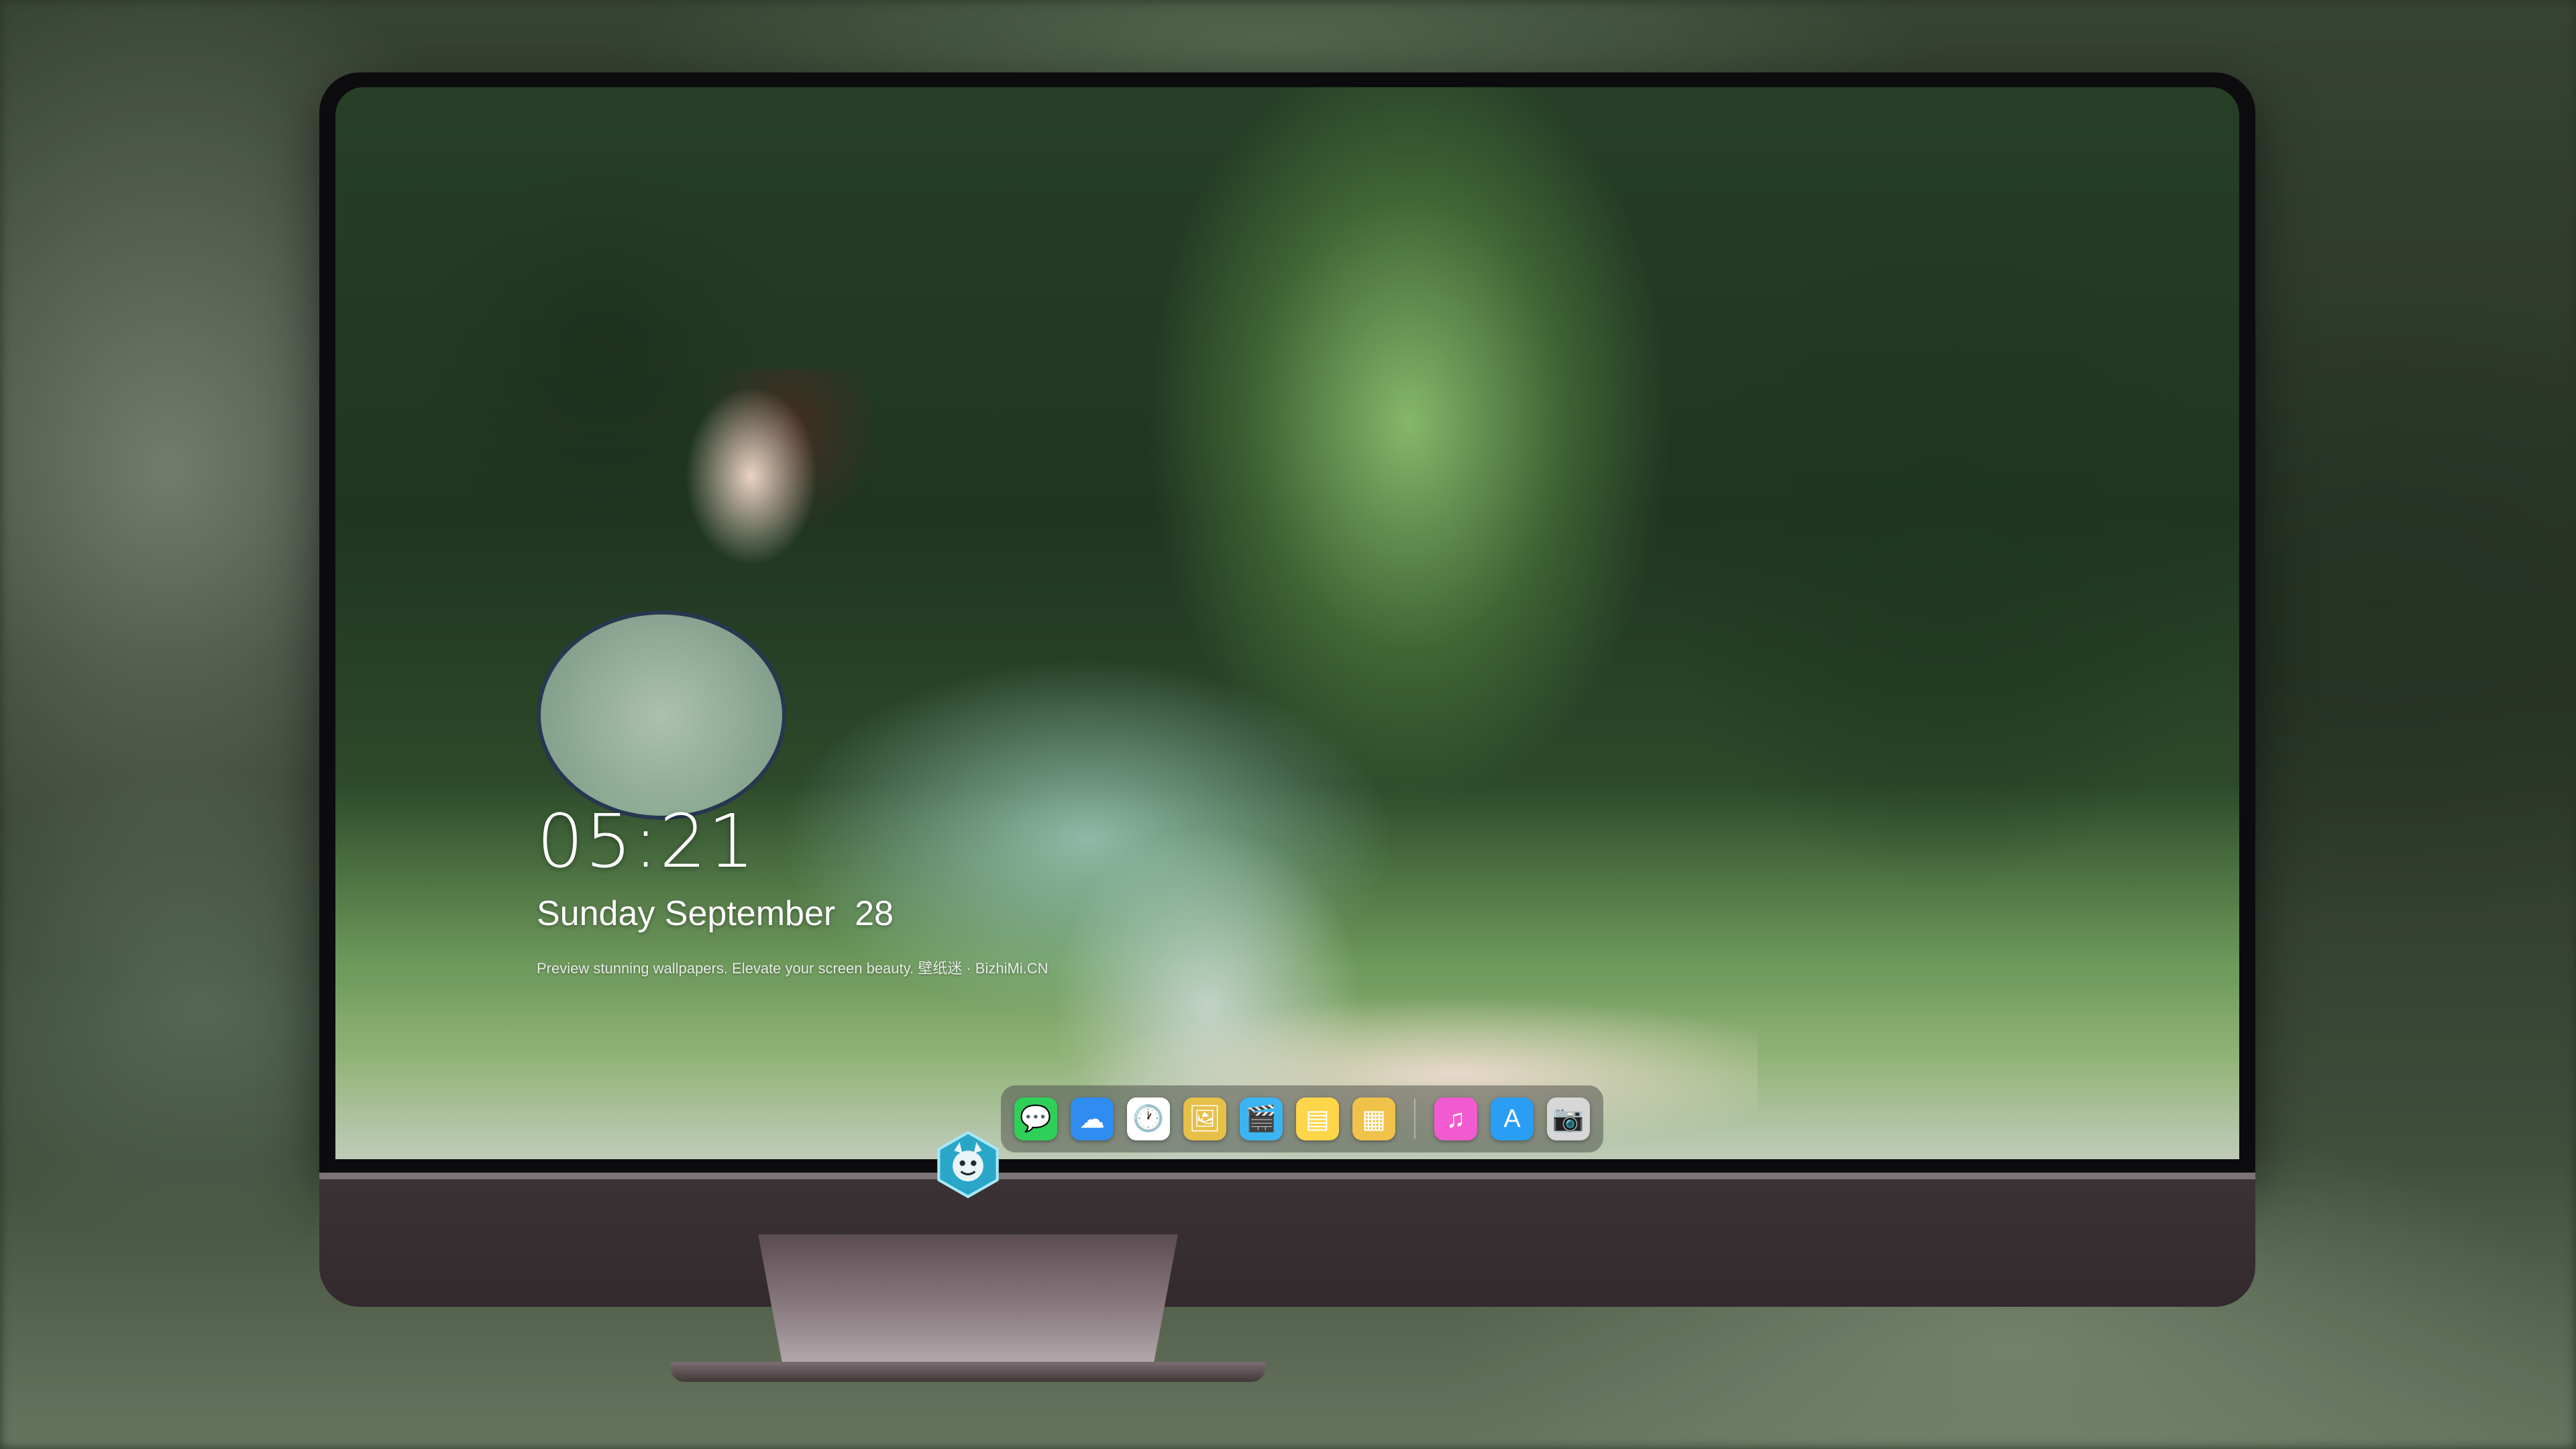 The width and height of the screenshot is (2576, 1449). I want to click on dock-separator, so click(1414, 1119).